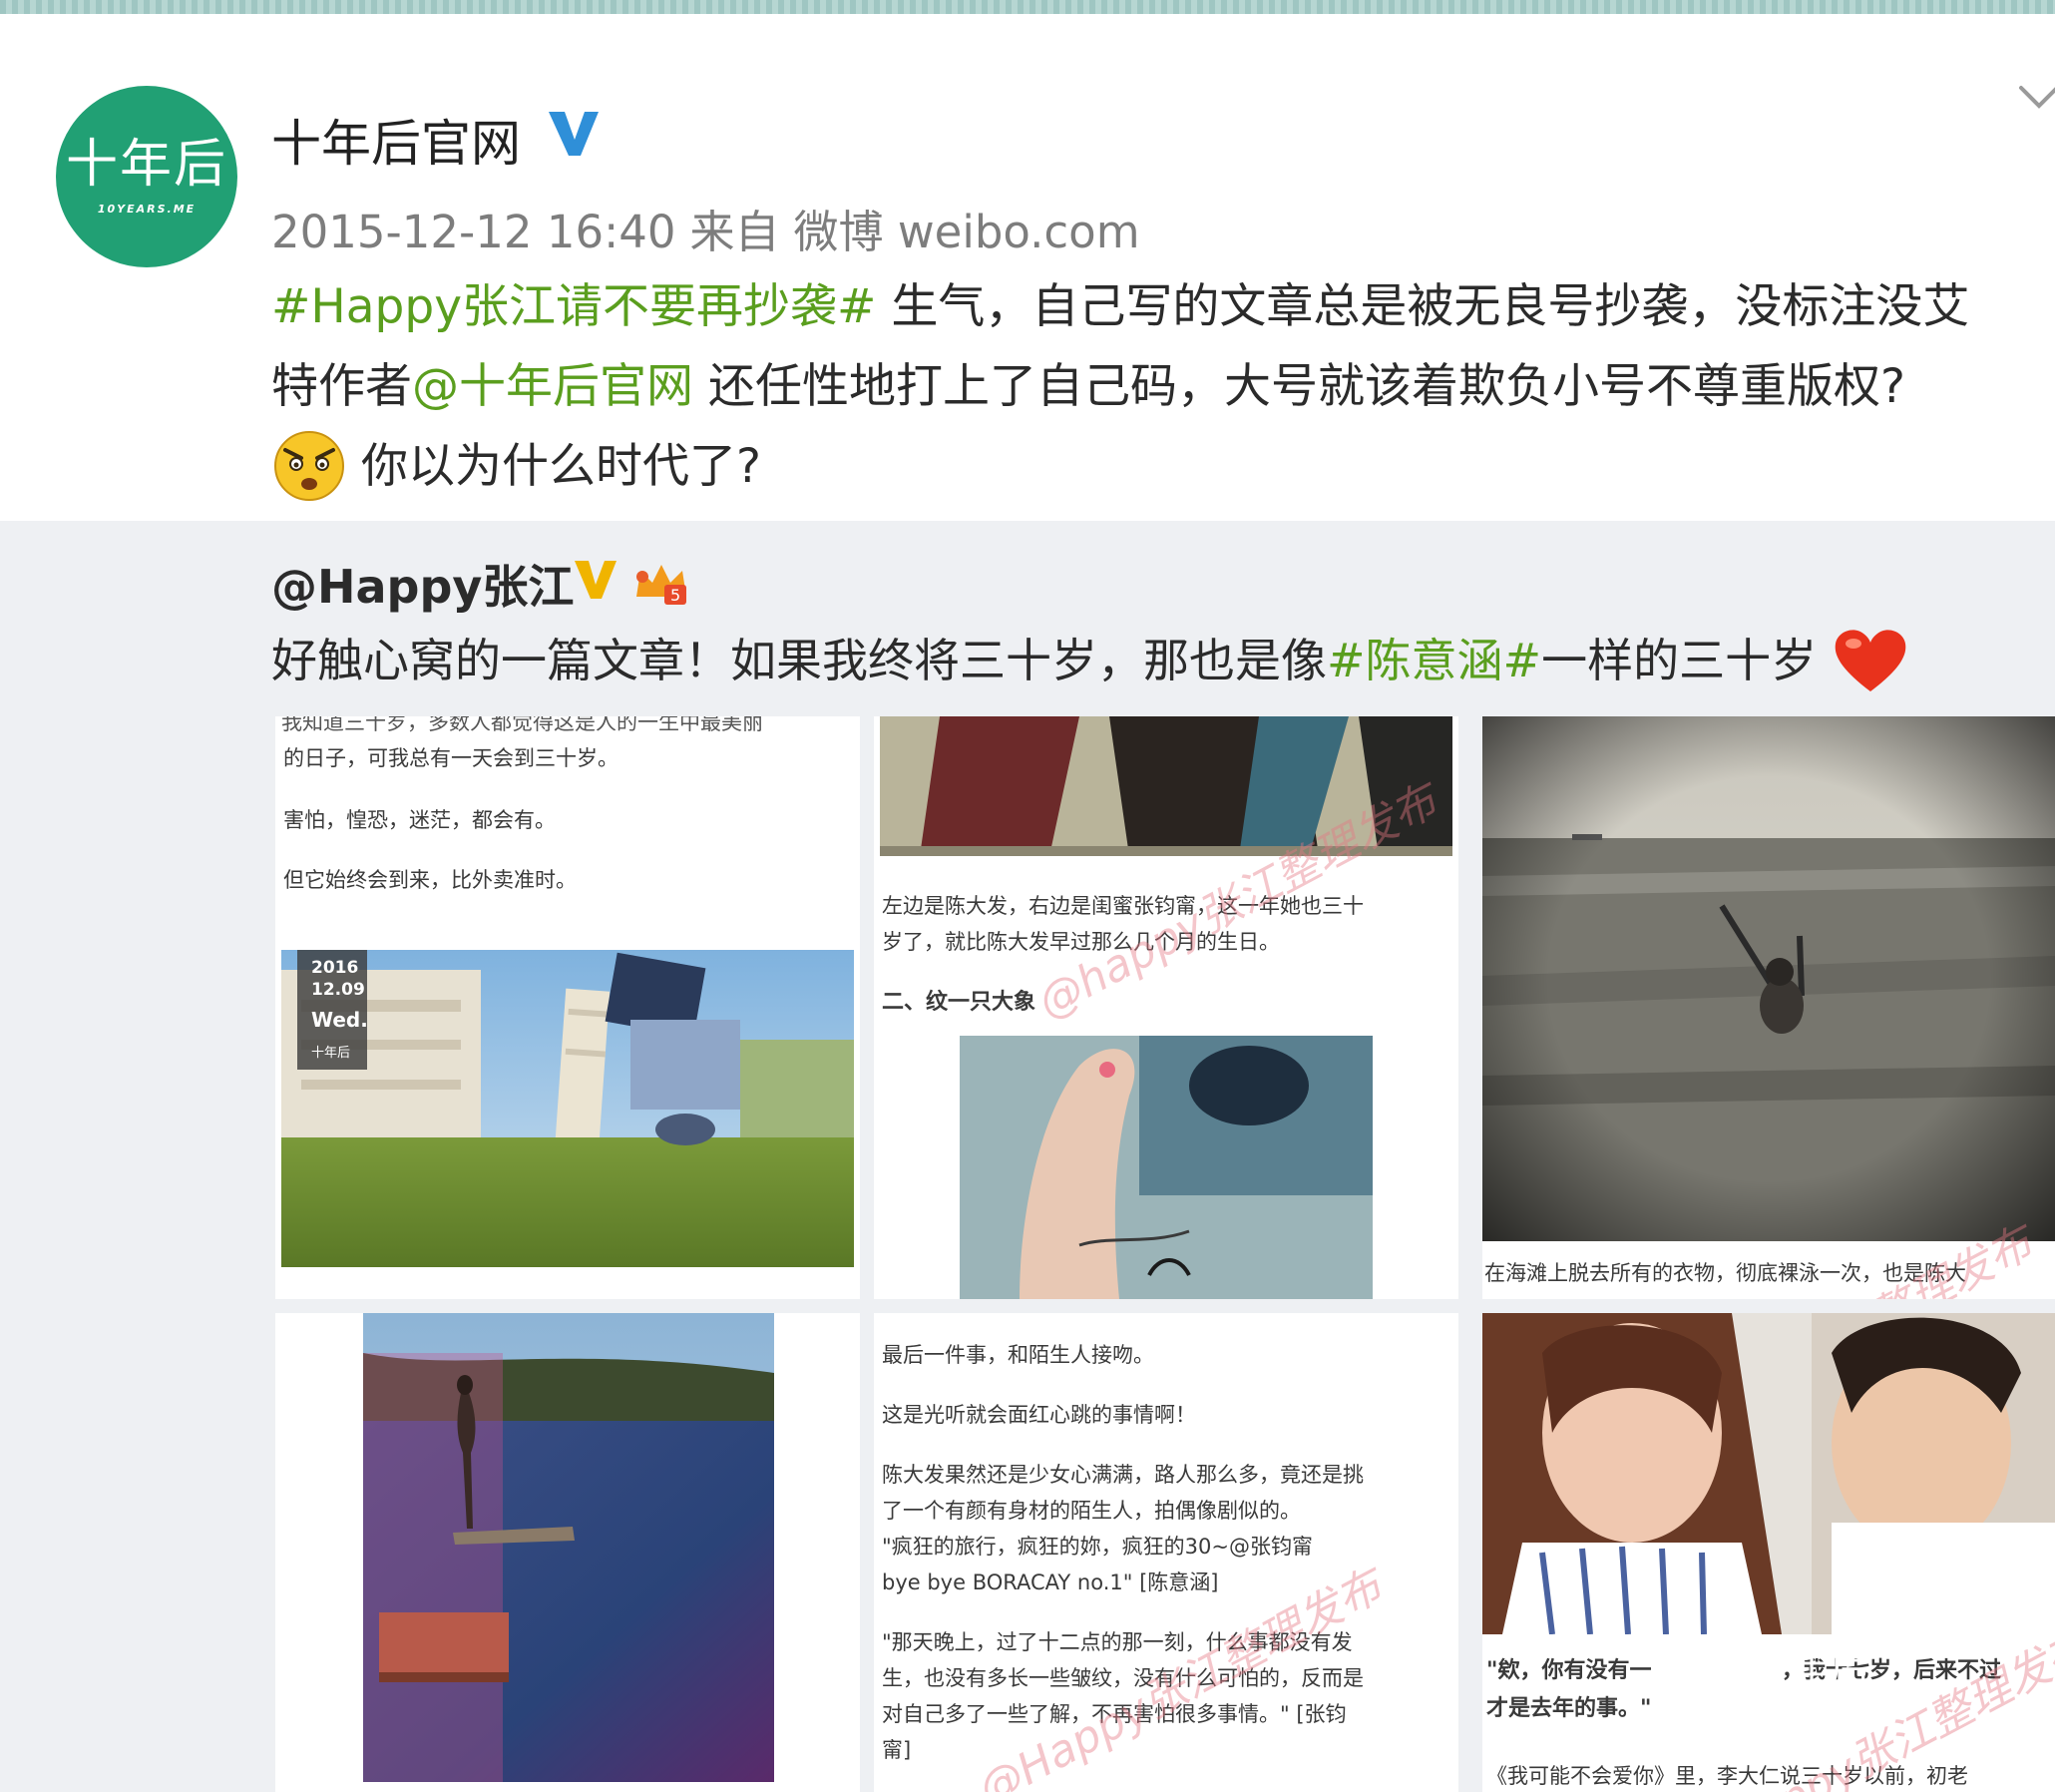 This screenshot has width=2055, height=1792. What do you see at coordinates (1018, 1355) in the screenshot?
I see `tile5-line1: 最后一件事，和陌生人接吻。` at bounding box center [1018, 1355].